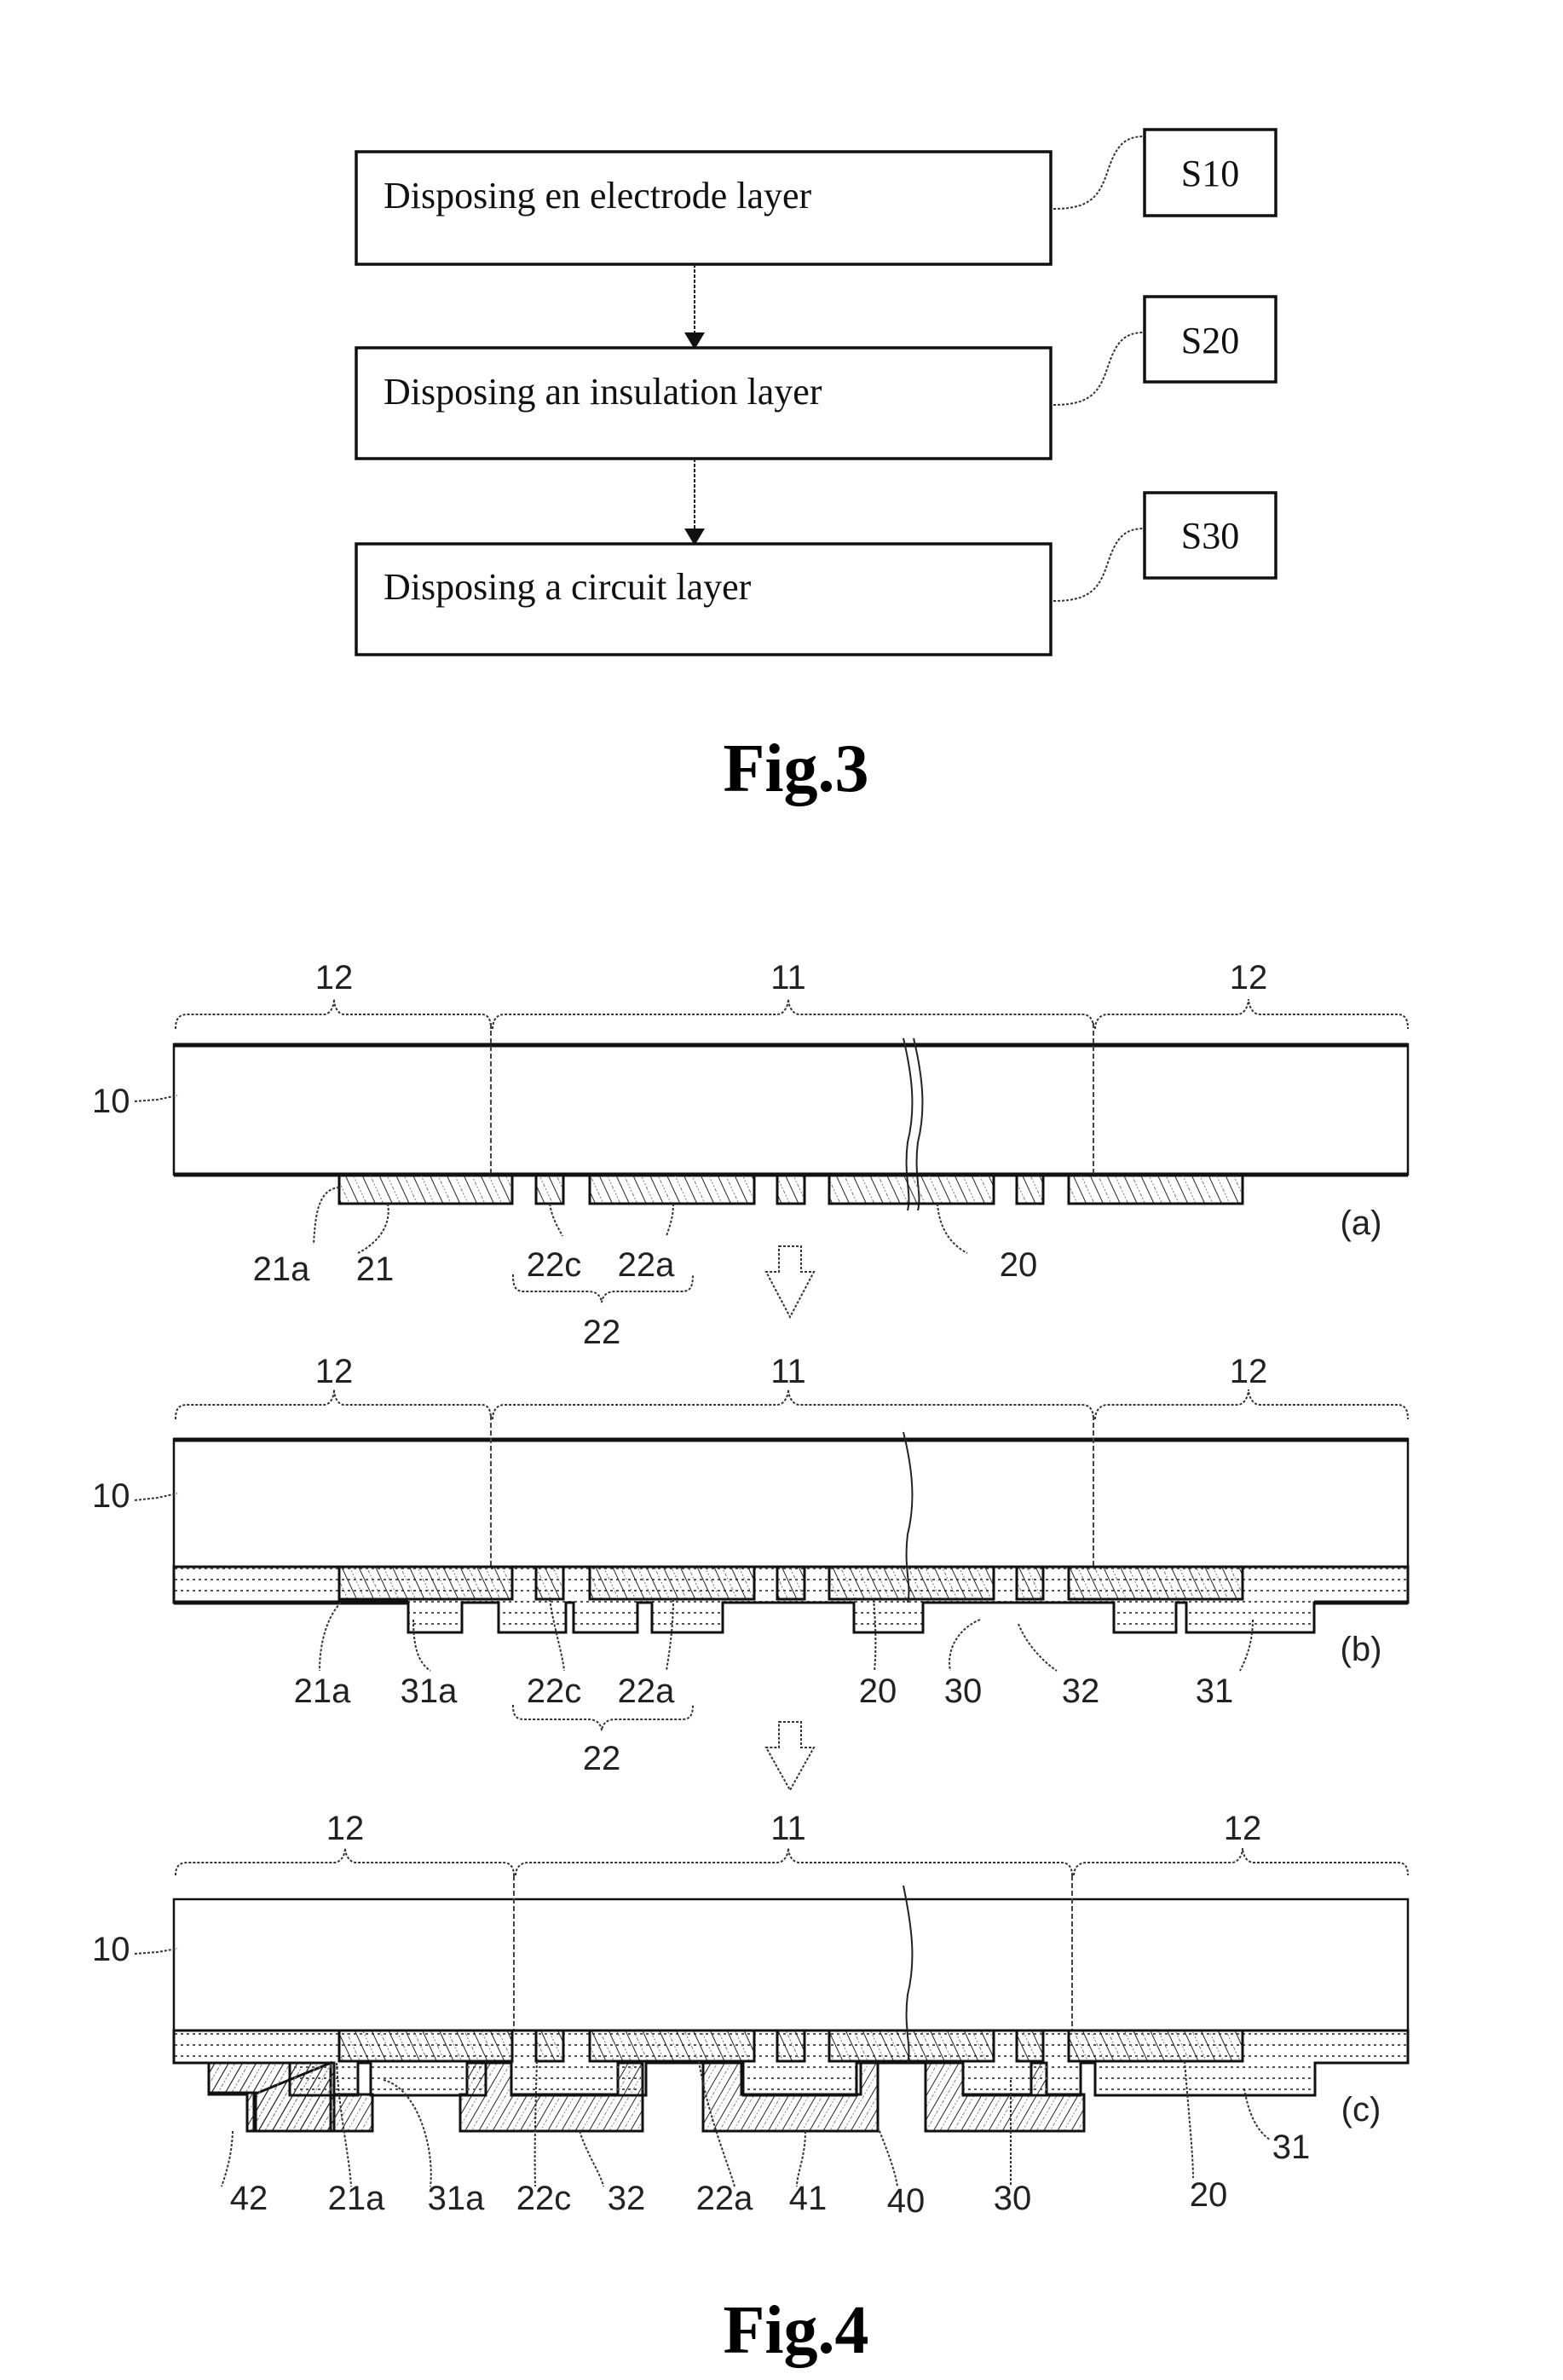 Image resolution: width=1563 pixels, height=2380 pixels. Describe the element at coordinates (1361, 1649) in the screenshot. I see `panel-tag-b: (b)` at that location.